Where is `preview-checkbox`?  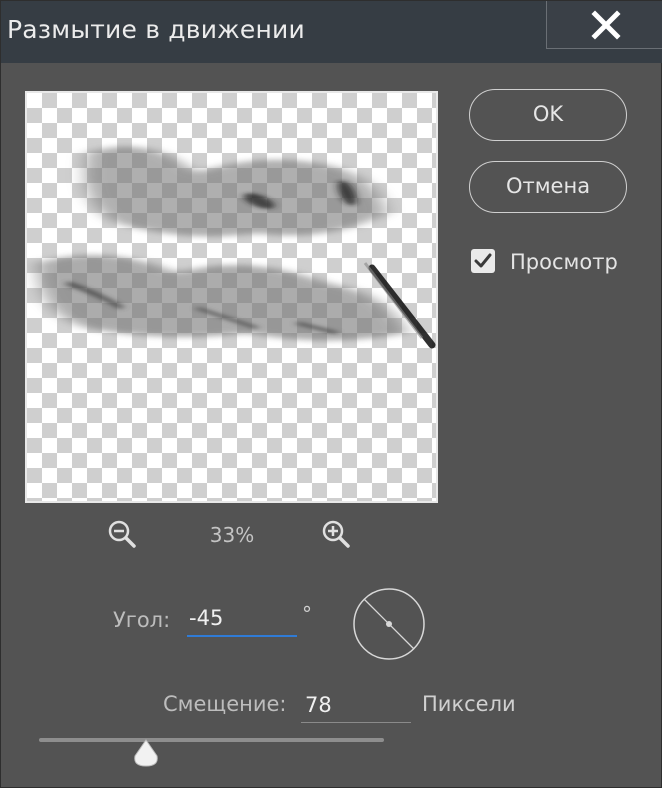 preview-checkbox is located at coordinates (483, 261).